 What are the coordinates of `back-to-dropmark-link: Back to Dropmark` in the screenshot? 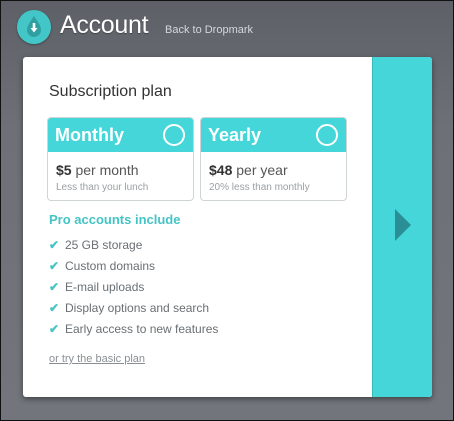 It's located at (209, 30).